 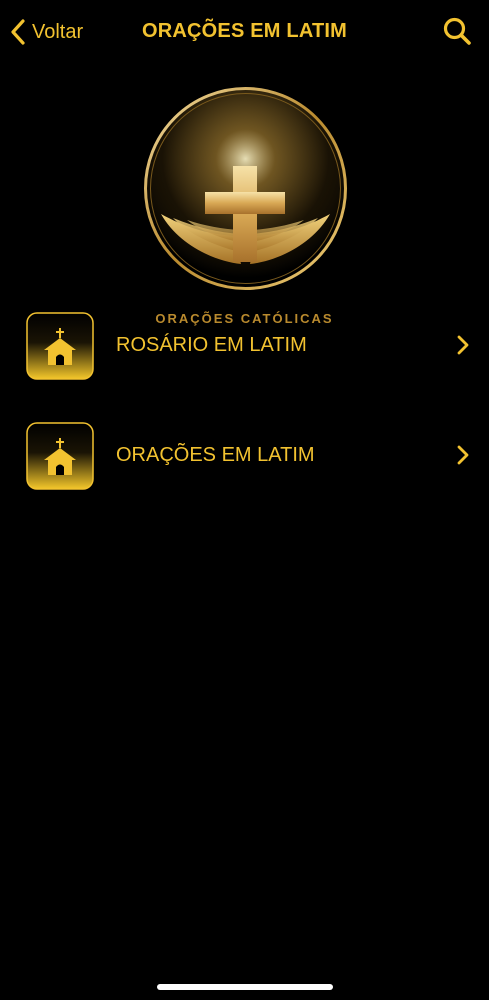 I want to click on list-item-rosario: ROSÁRIO EM LATIM, so click(x=244, y=346).